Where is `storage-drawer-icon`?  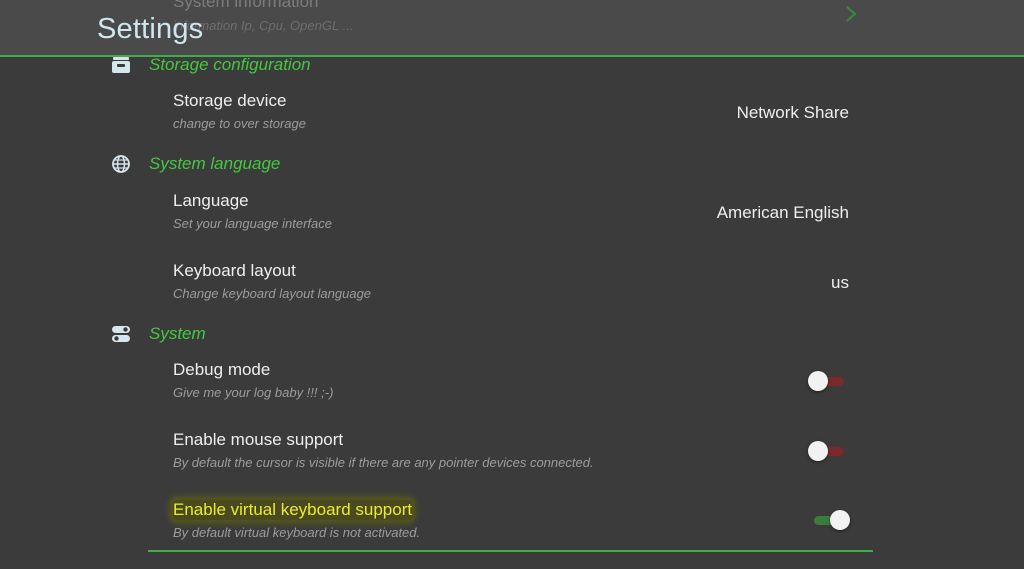
storage-drawer-icon is located at coordinates (121, 65).